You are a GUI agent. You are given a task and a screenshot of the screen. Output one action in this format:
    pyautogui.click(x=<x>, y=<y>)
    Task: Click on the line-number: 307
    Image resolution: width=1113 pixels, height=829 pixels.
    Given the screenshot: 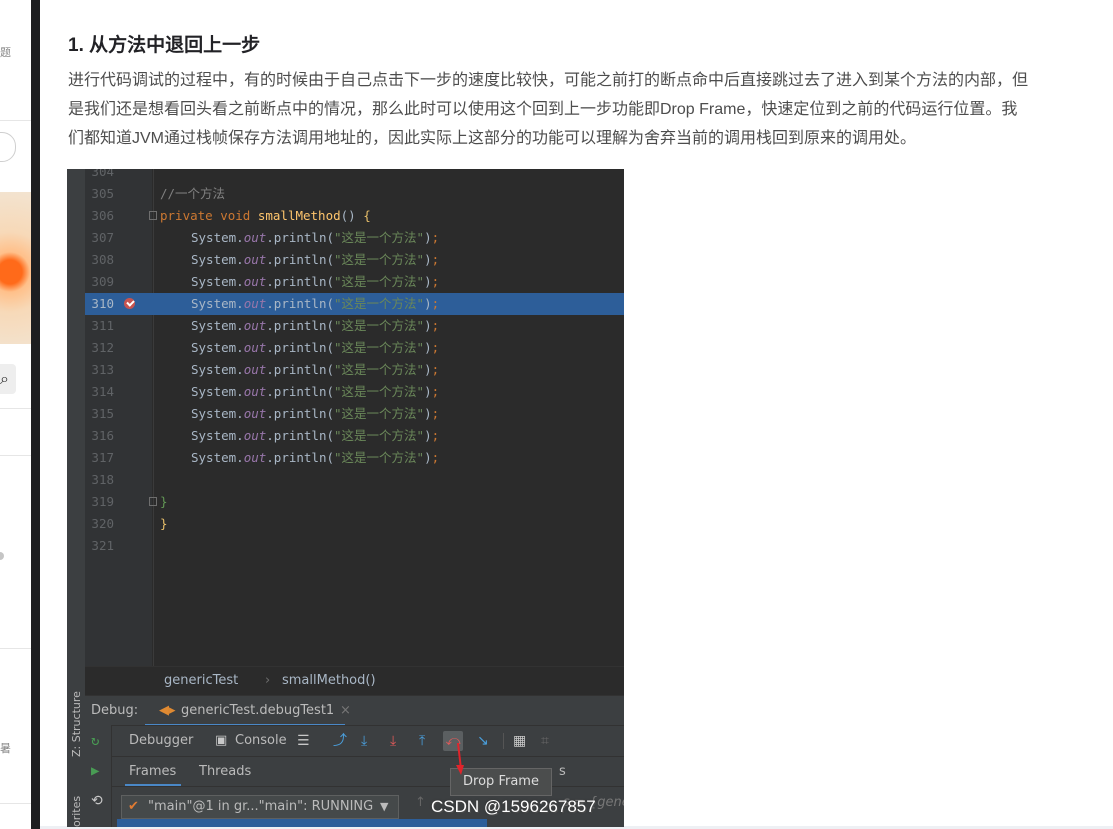 What is the action you would take?
    pyautogui.click(x=99, y=238)
    